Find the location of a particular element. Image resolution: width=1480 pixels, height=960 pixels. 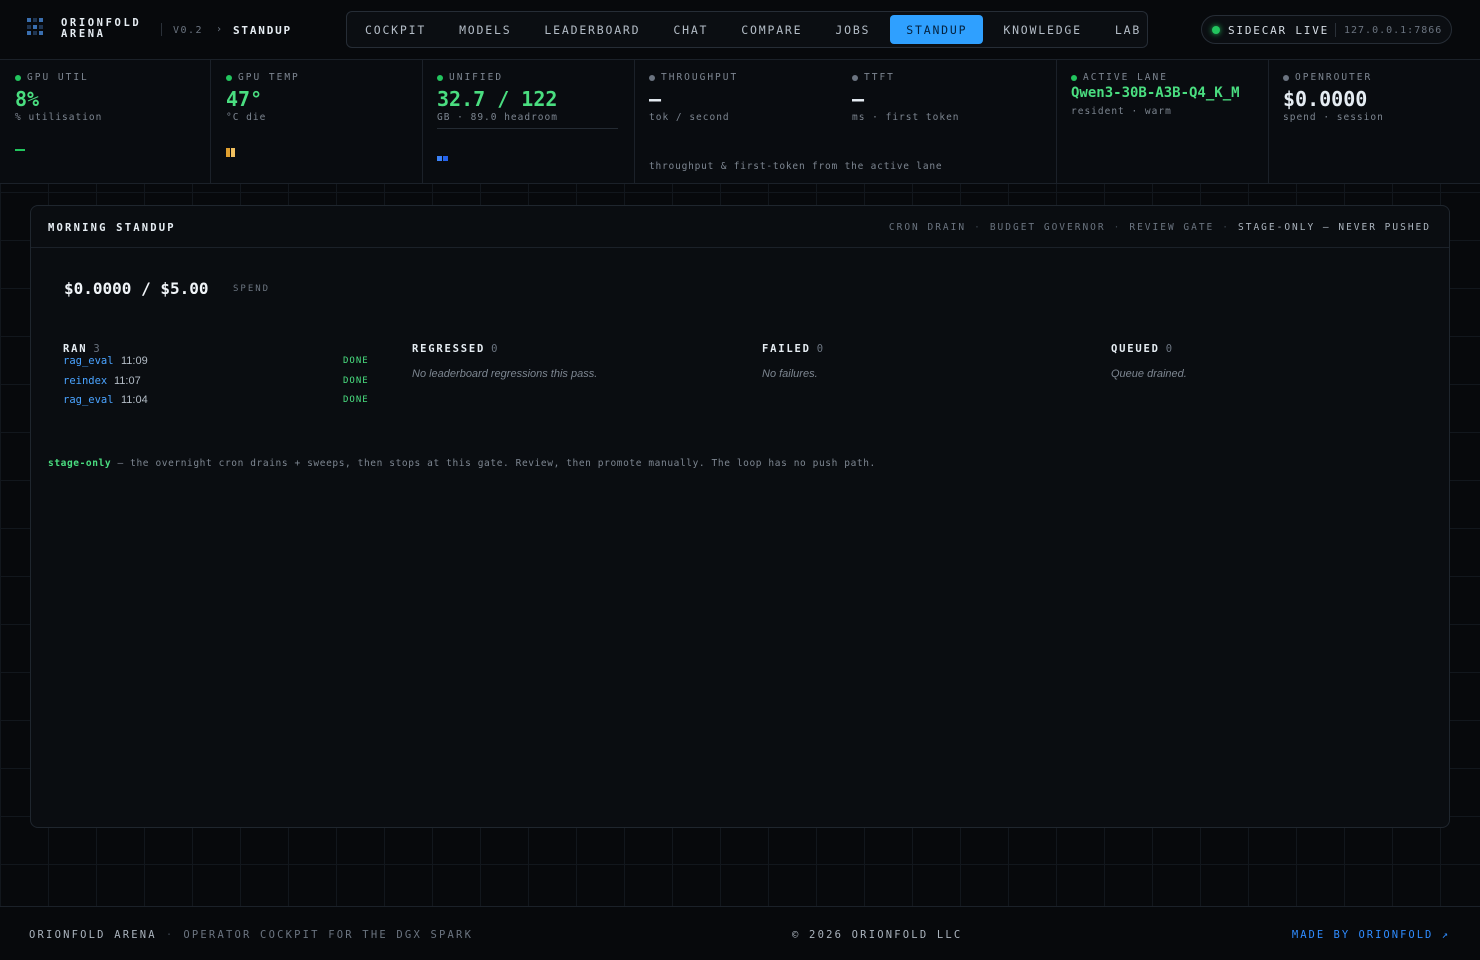

stat-value: 8% is located at coordinates (27, 99).